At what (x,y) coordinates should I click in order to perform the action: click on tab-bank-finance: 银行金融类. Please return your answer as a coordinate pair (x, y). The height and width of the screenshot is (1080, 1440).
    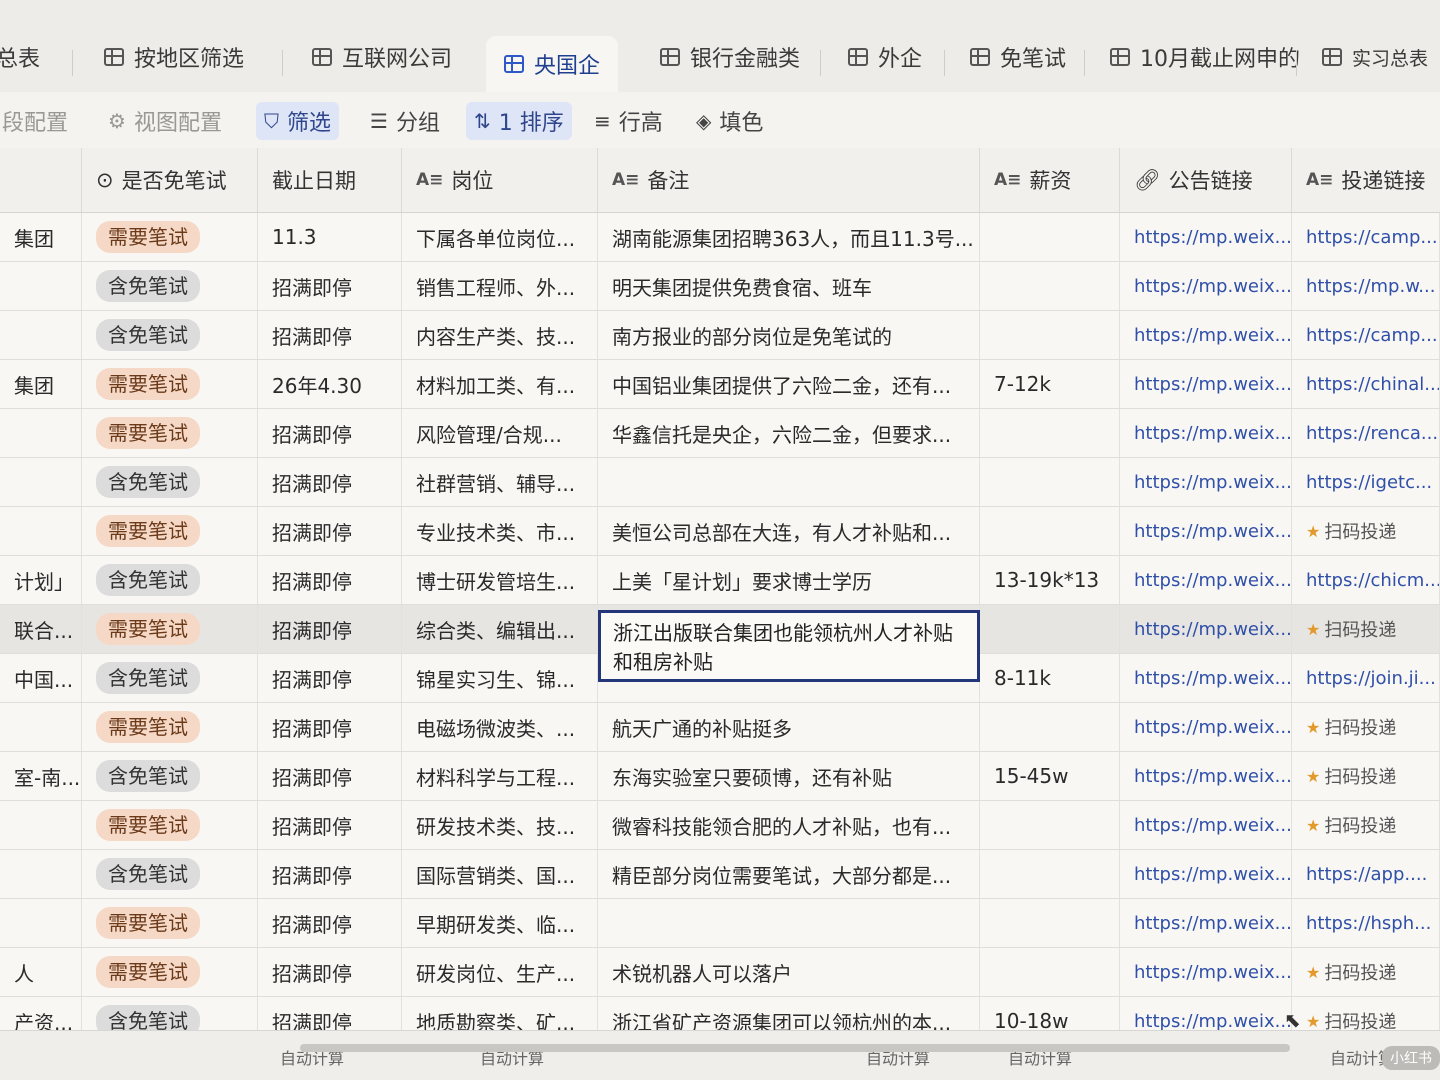
    Looking at the image, I should click on (730, 57).